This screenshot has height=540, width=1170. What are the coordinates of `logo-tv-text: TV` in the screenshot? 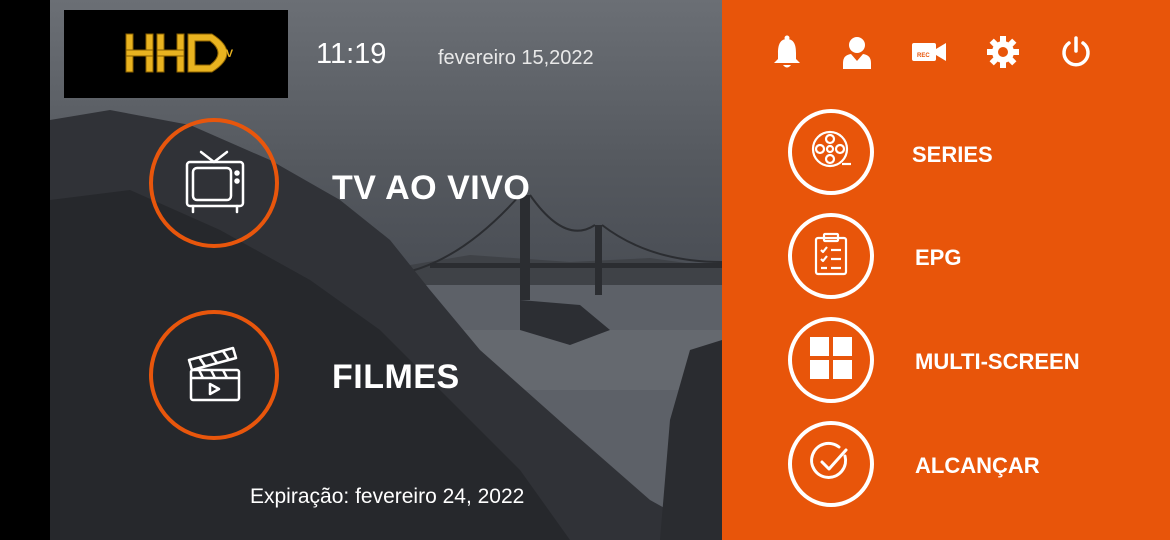 It's located at (226, 54).